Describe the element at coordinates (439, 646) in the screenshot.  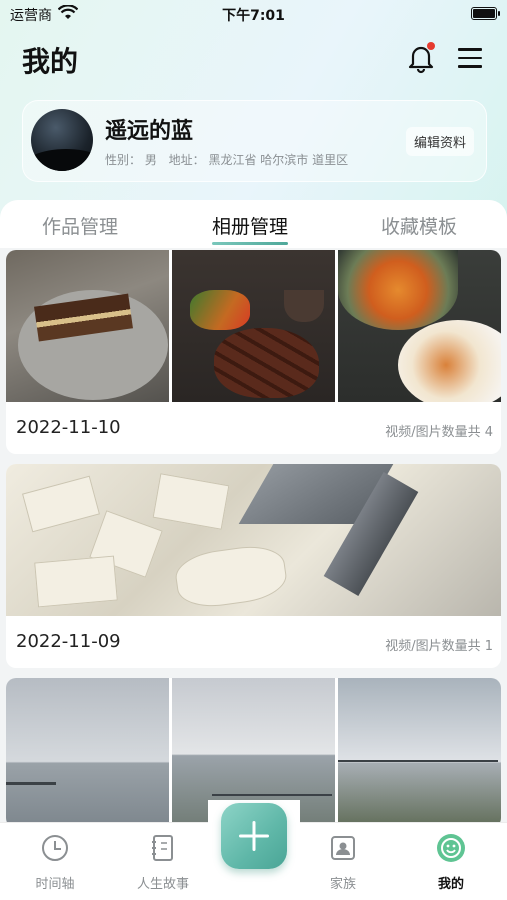
I see `album-count: 视频/图片数量共 1` at that location.